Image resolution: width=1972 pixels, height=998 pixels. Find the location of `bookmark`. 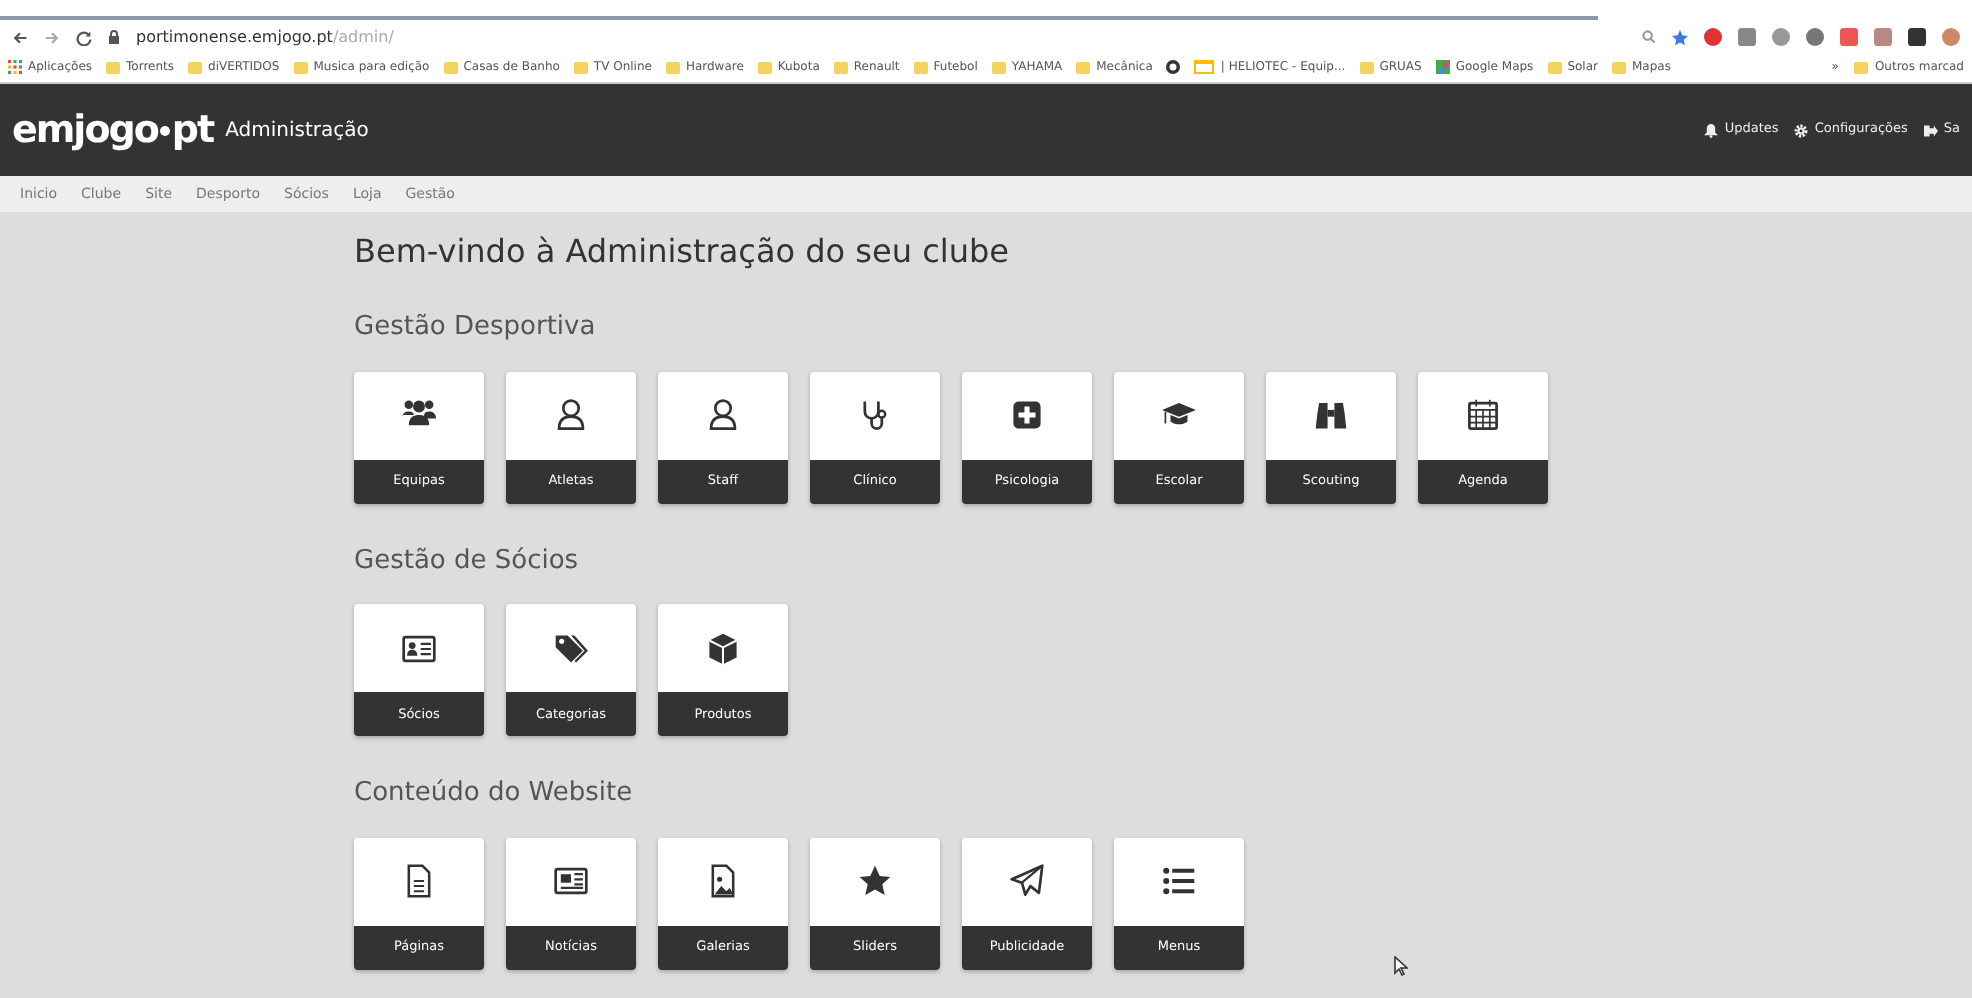

bookmark is located at coordinates (1173, 67).